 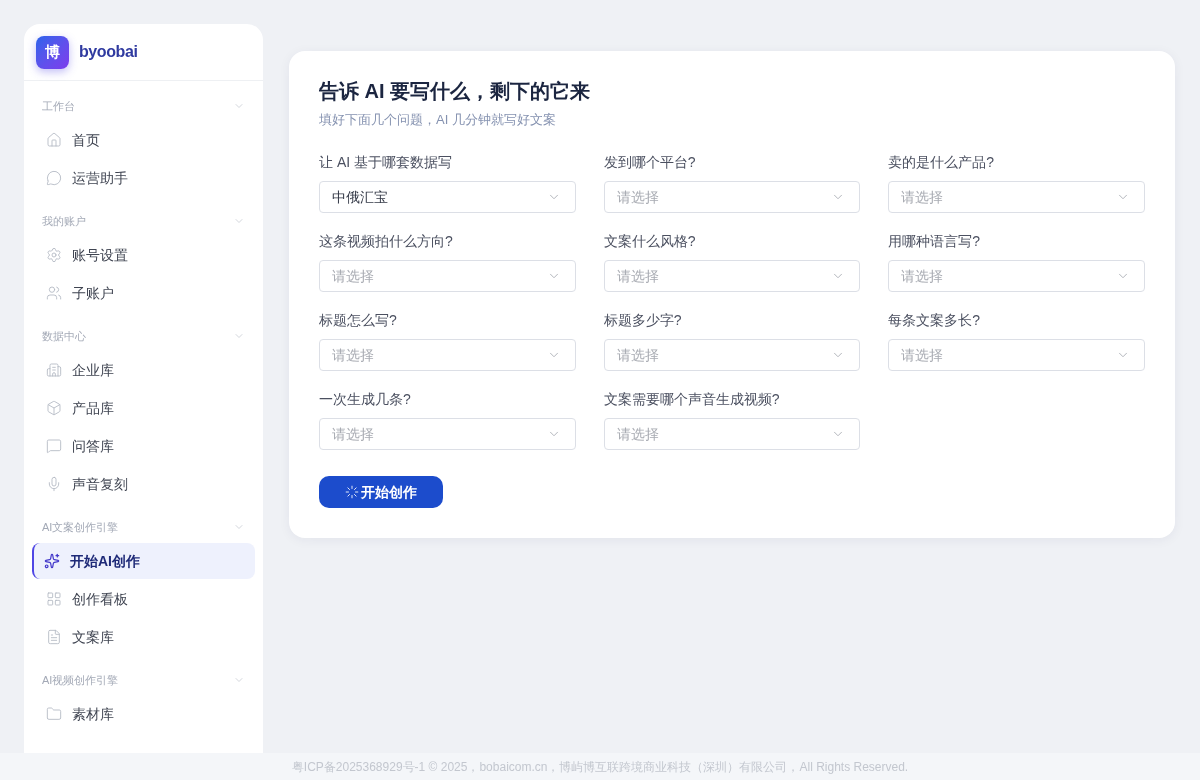 I want to click on field-label: 让 AI 基于哪套数据写, so click(x=386, y=162).